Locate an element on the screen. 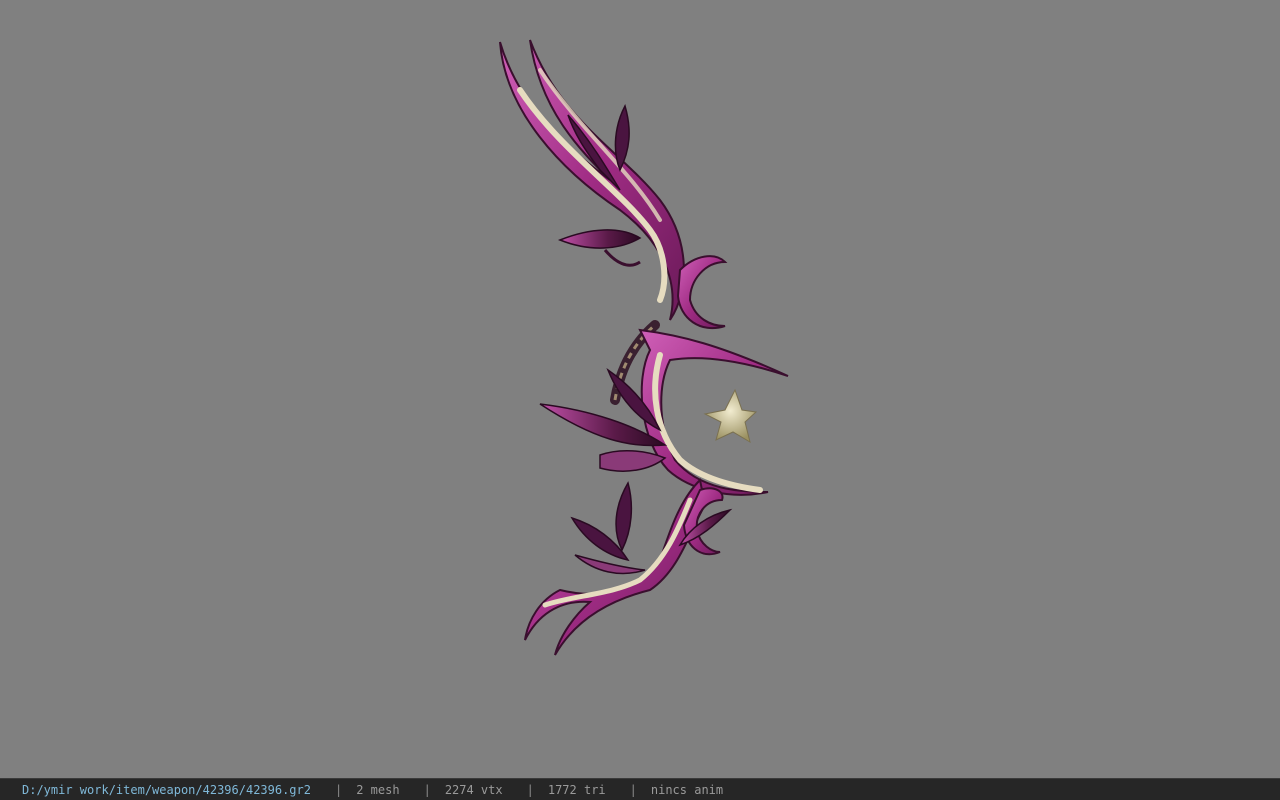  vertex-count: 2274 vtx is located at coordinates (473, 789).